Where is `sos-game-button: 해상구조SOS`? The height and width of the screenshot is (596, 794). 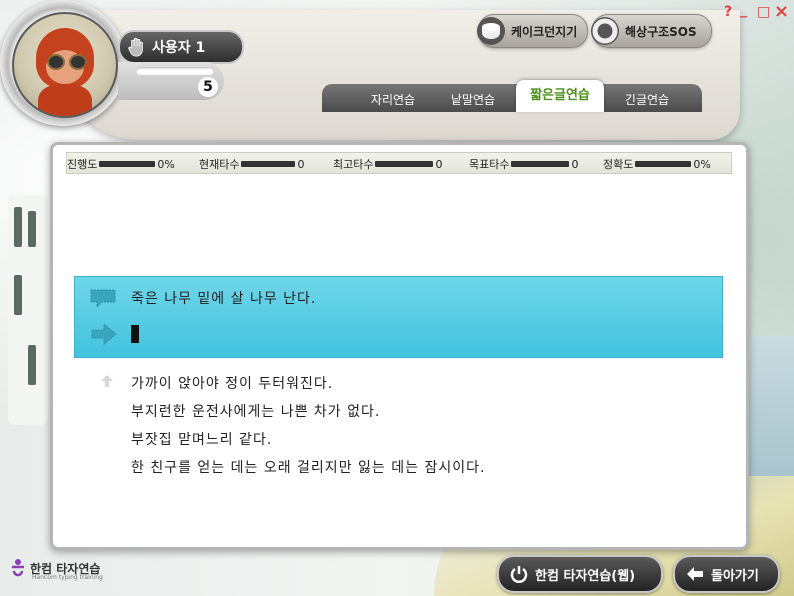
sos-game-button: 해상구조SOS is located at coordinates (651, 31).